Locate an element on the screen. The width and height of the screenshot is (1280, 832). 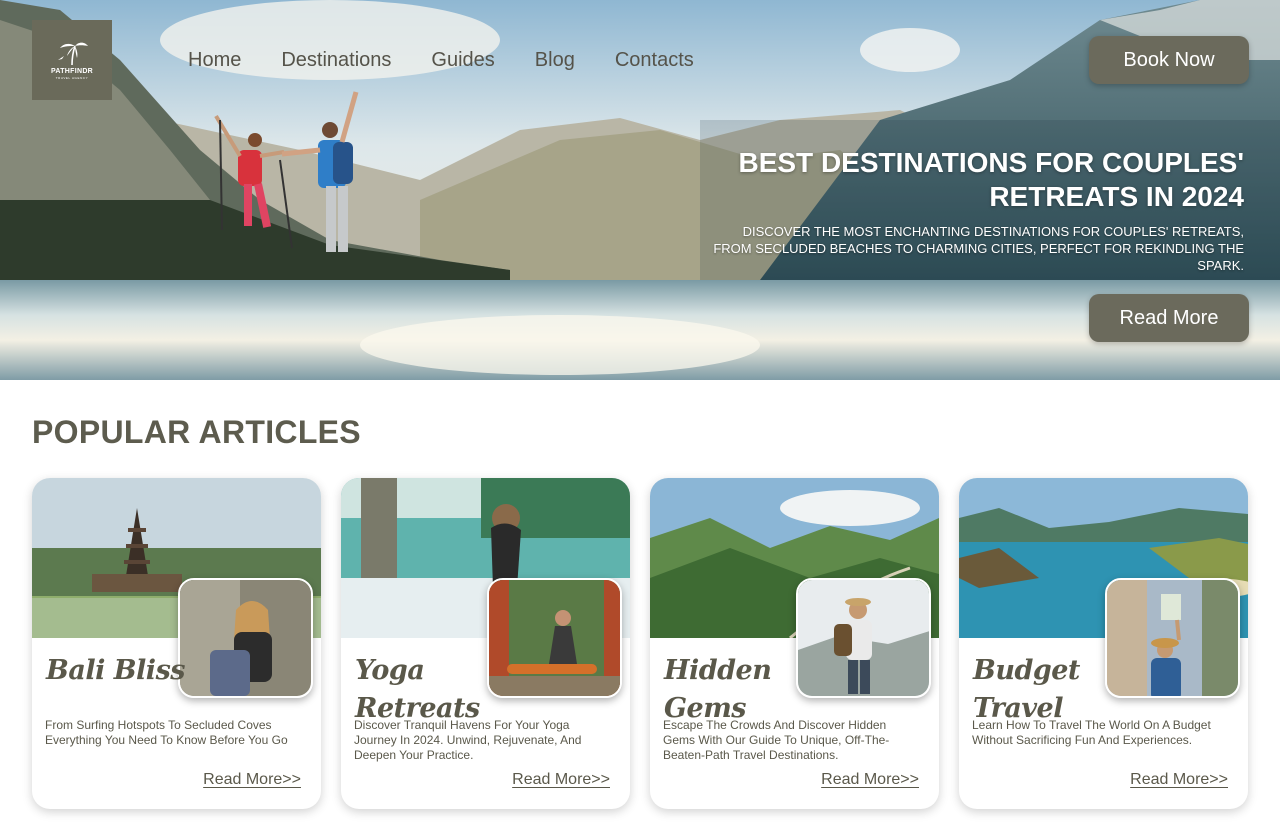
read-more-link-budget-travel: Read More>> is located at coordinates (1179, 780).